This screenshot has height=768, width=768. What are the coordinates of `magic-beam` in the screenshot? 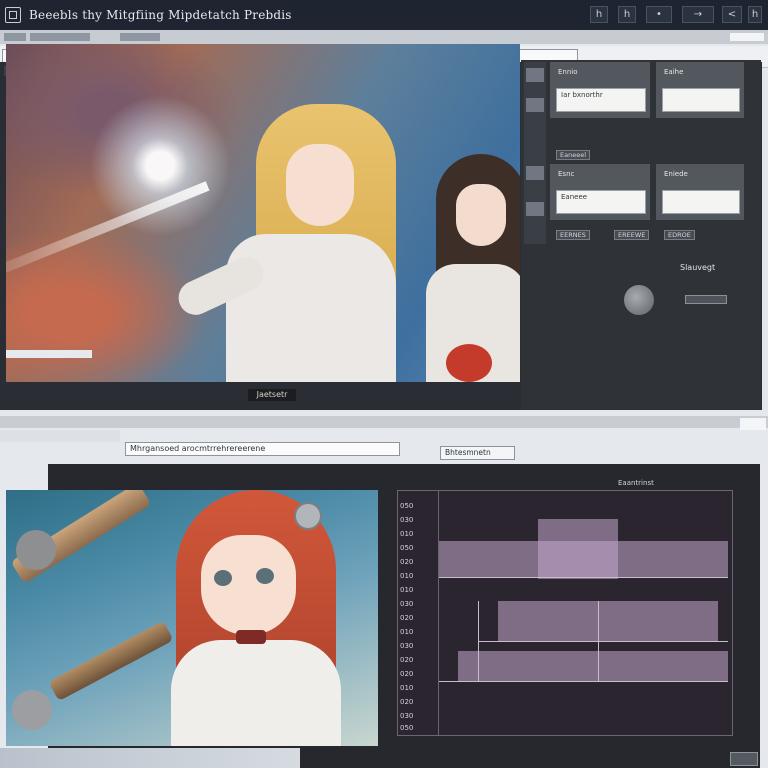 It's located at (108, 229).